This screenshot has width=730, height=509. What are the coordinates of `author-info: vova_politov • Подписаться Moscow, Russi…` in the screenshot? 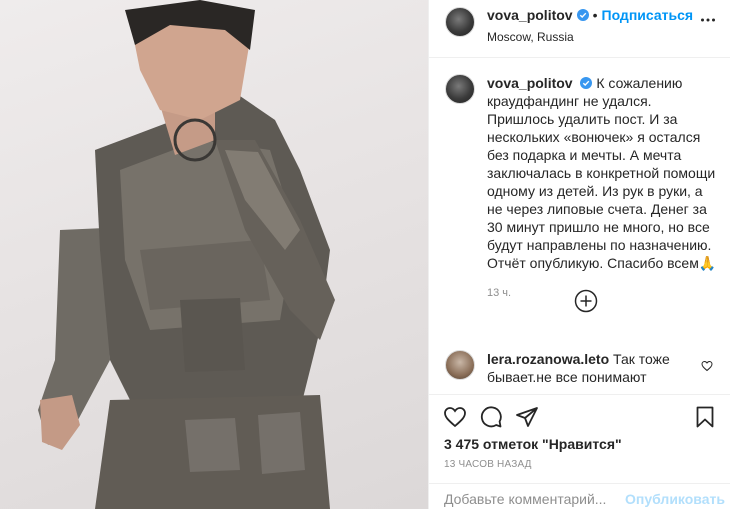 It's located at (590, 26).